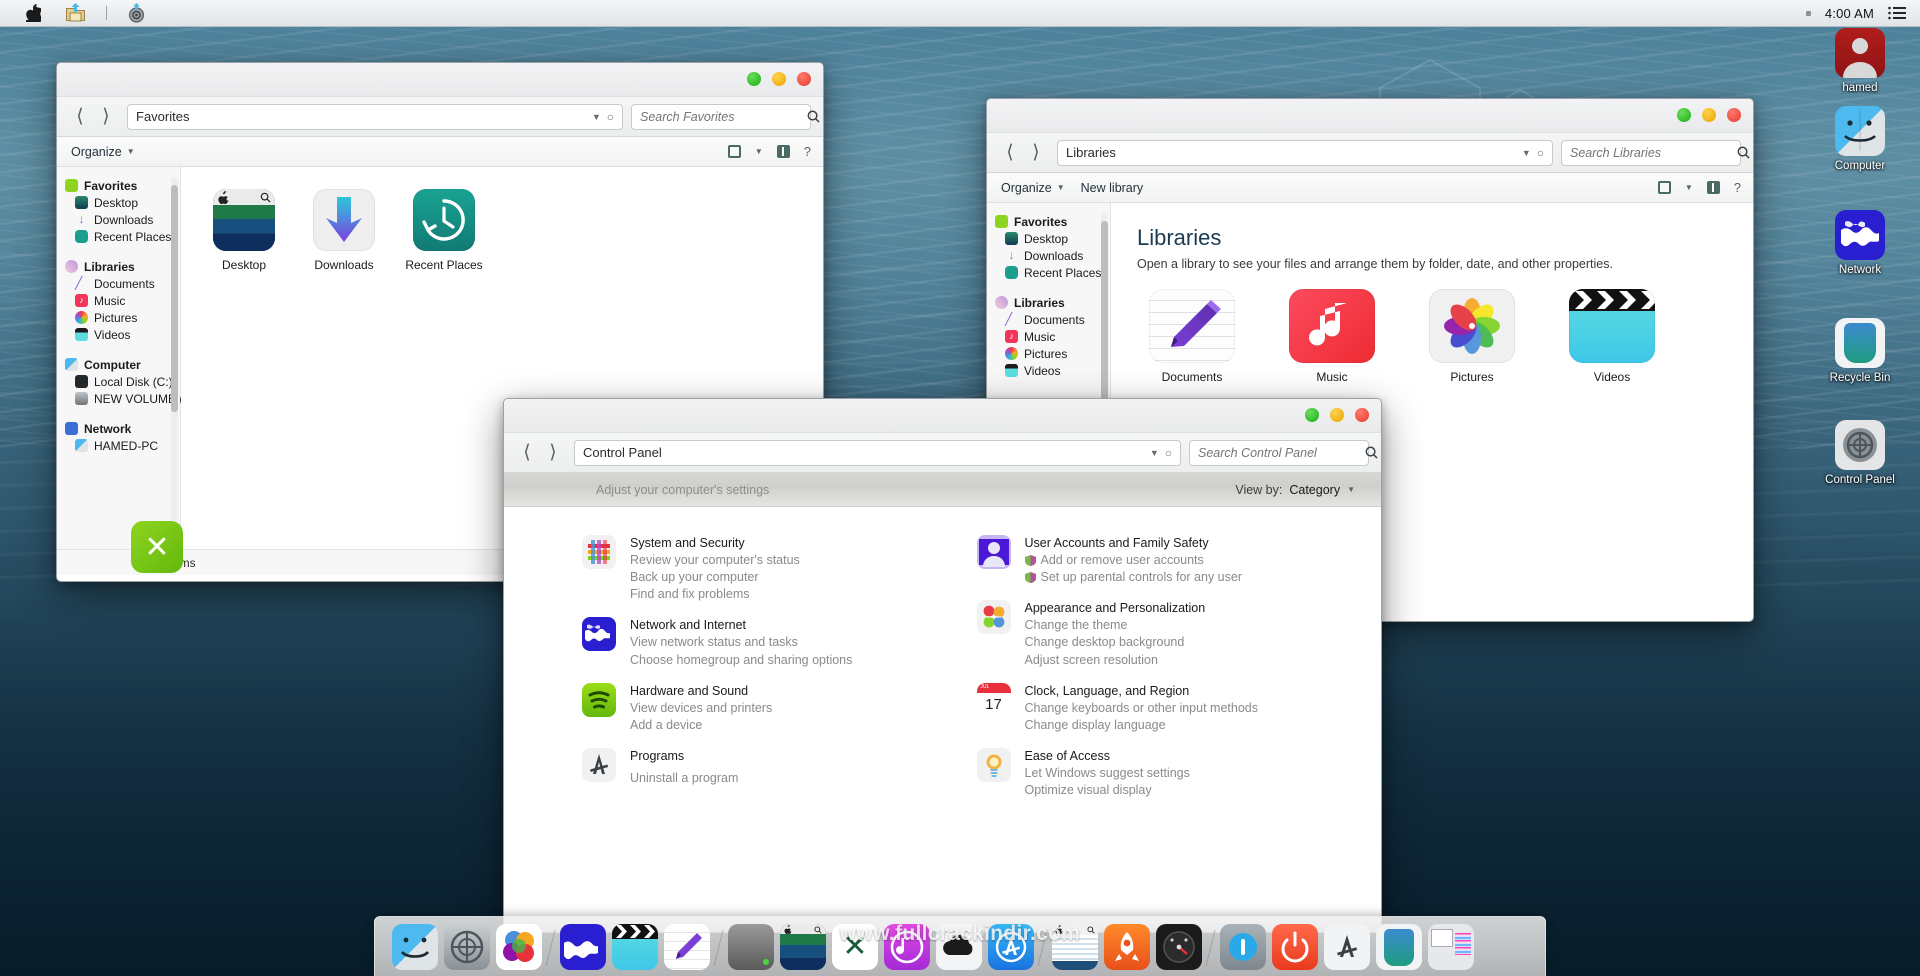  I want to click on category-link: Change the theme, so click(1115, 625).